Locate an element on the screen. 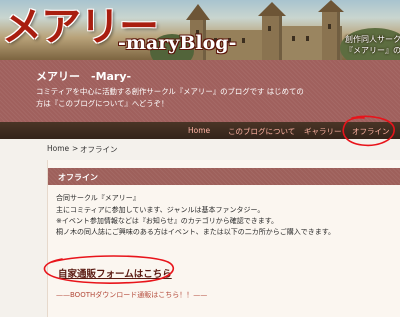  main-nav: Home このブログについて ギャラリー オフライン is located at coordinates (200, 130).